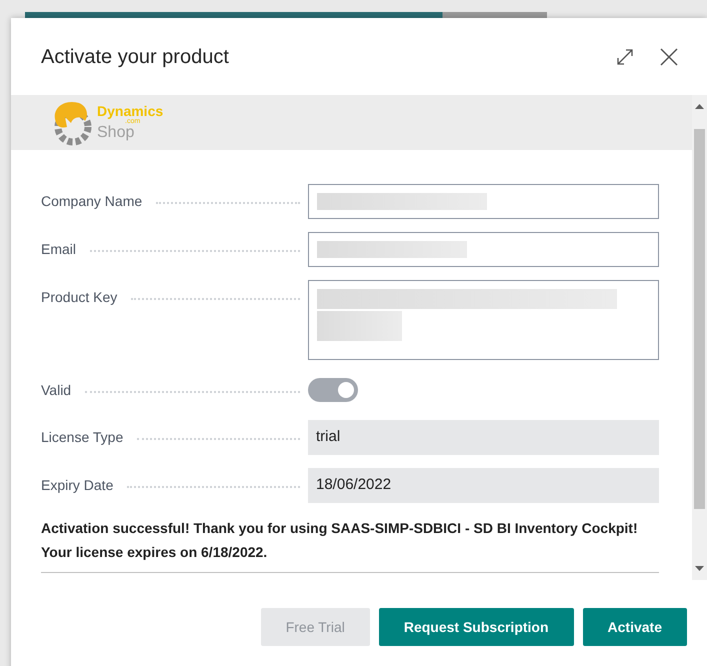  I want to click on action-button: Request Subscription, so click(476, 627).